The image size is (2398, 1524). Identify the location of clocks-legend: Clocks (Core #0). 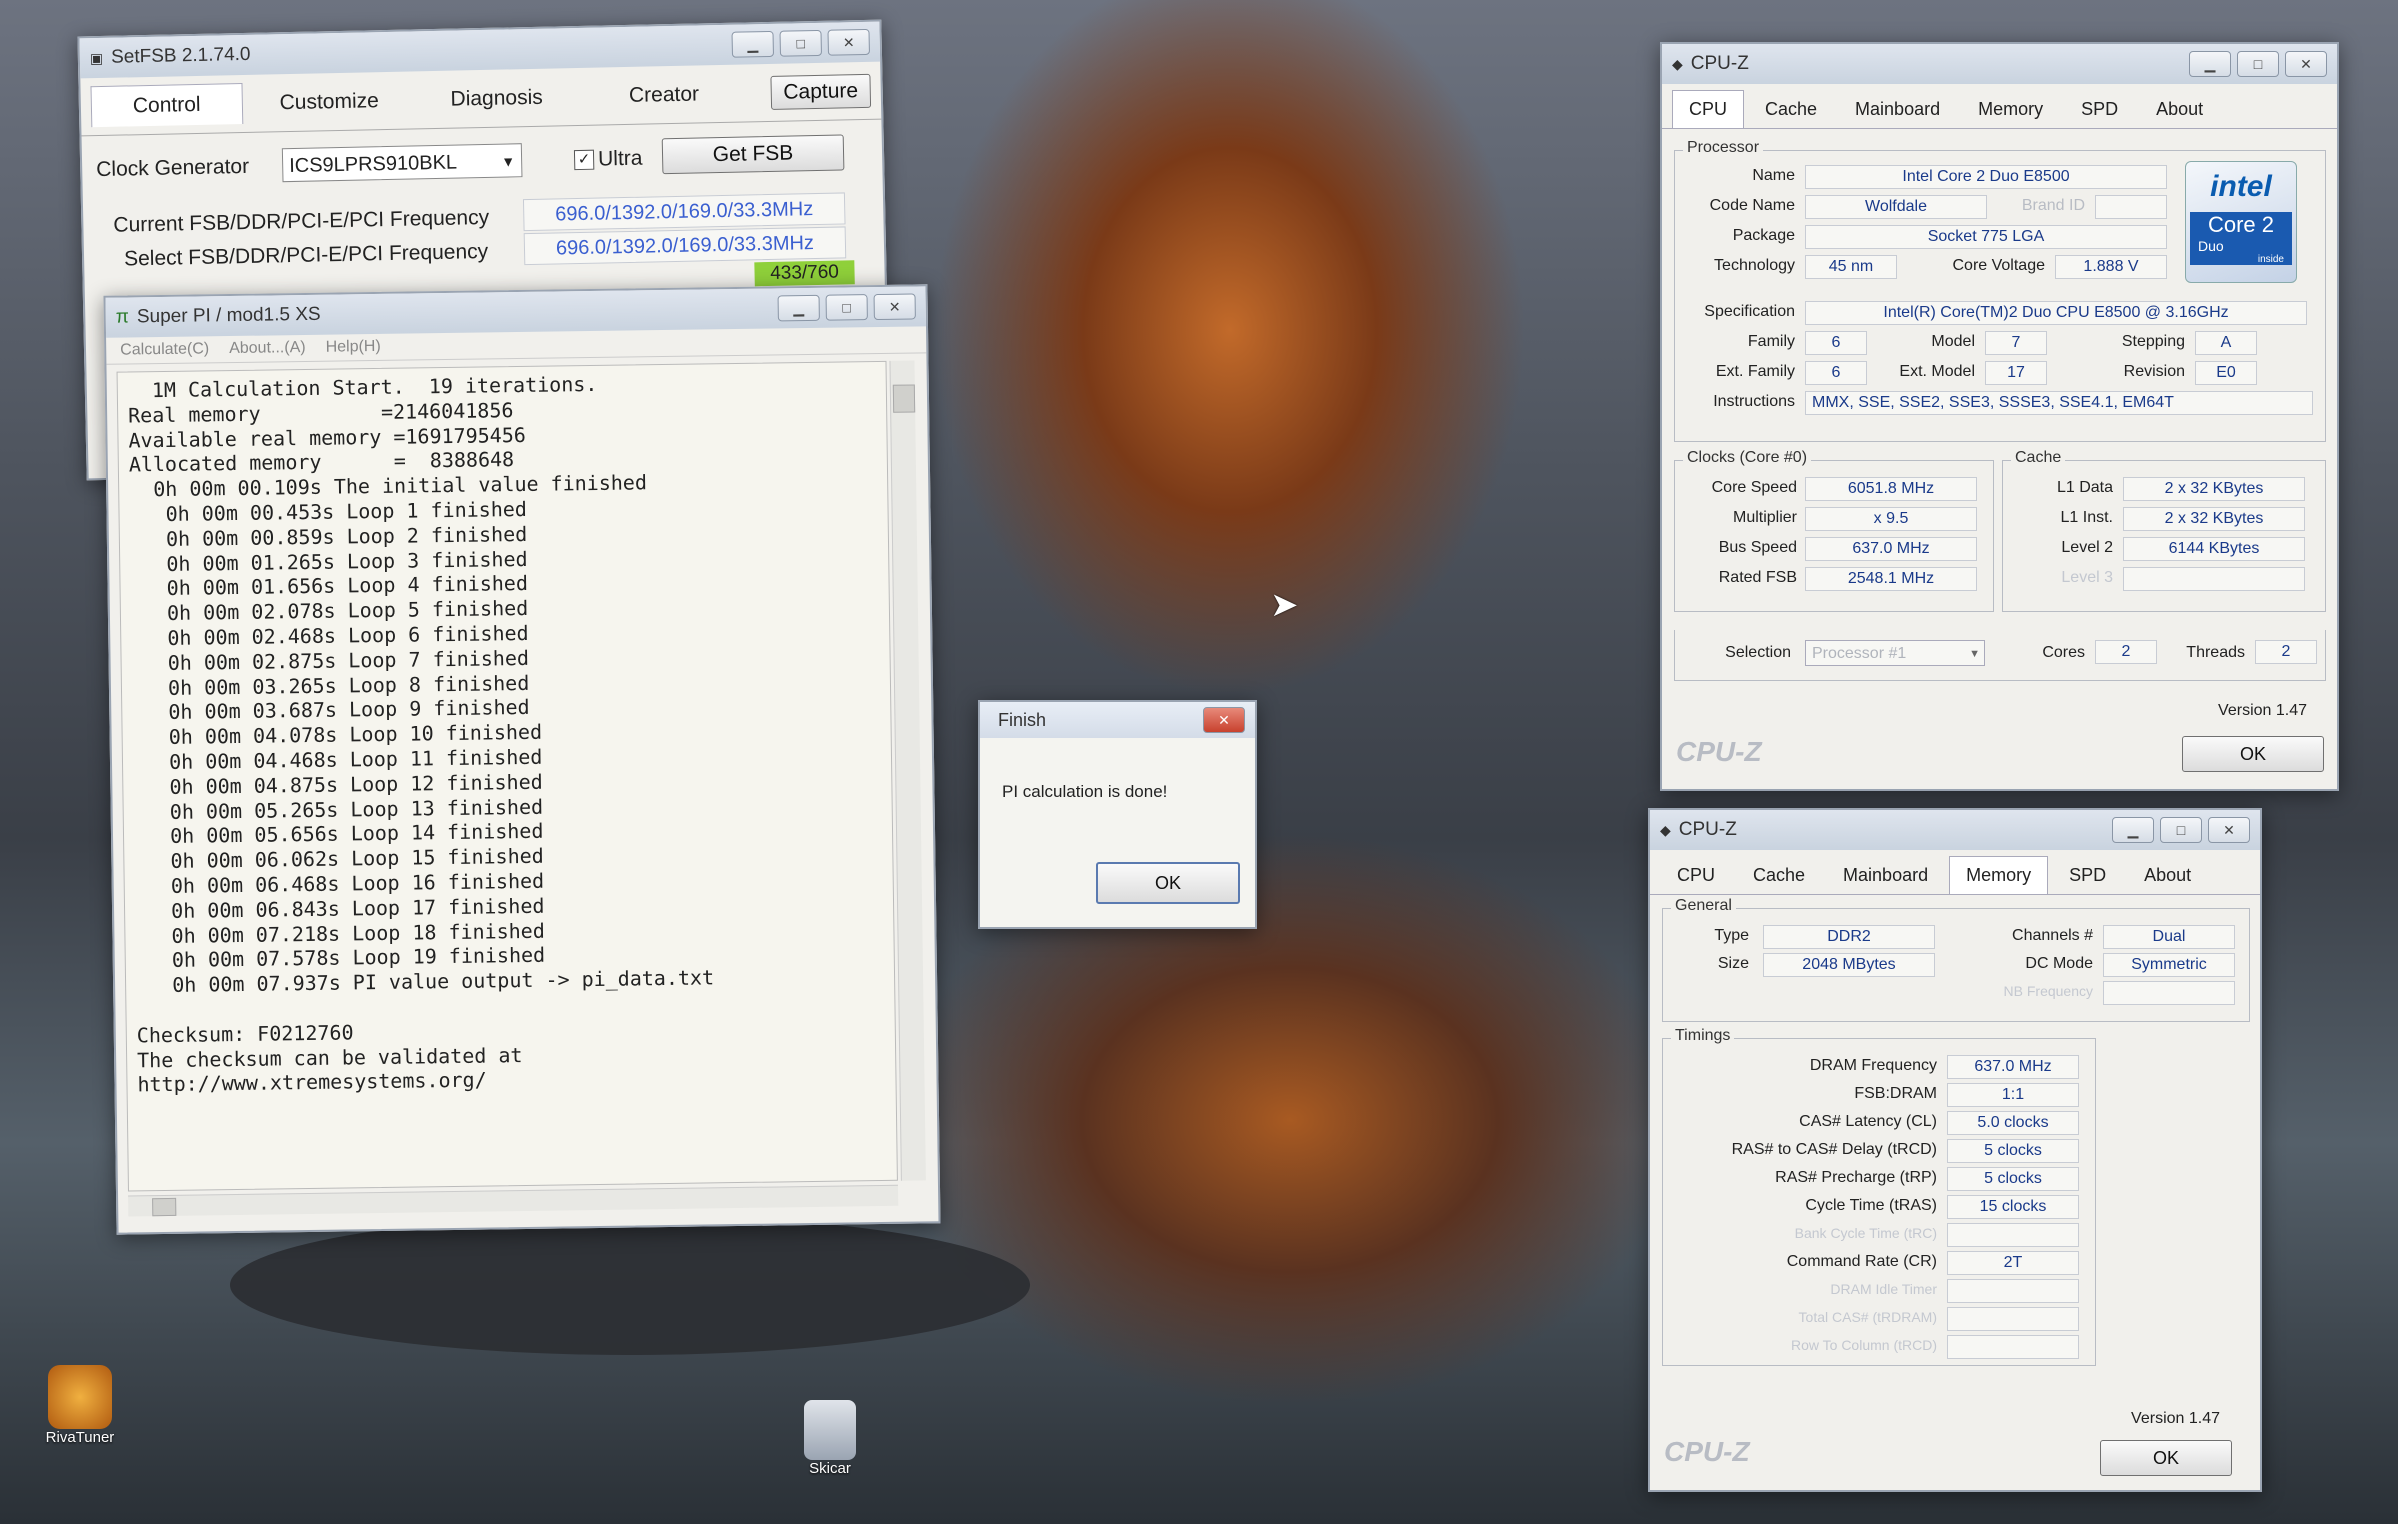
(1747, 458).